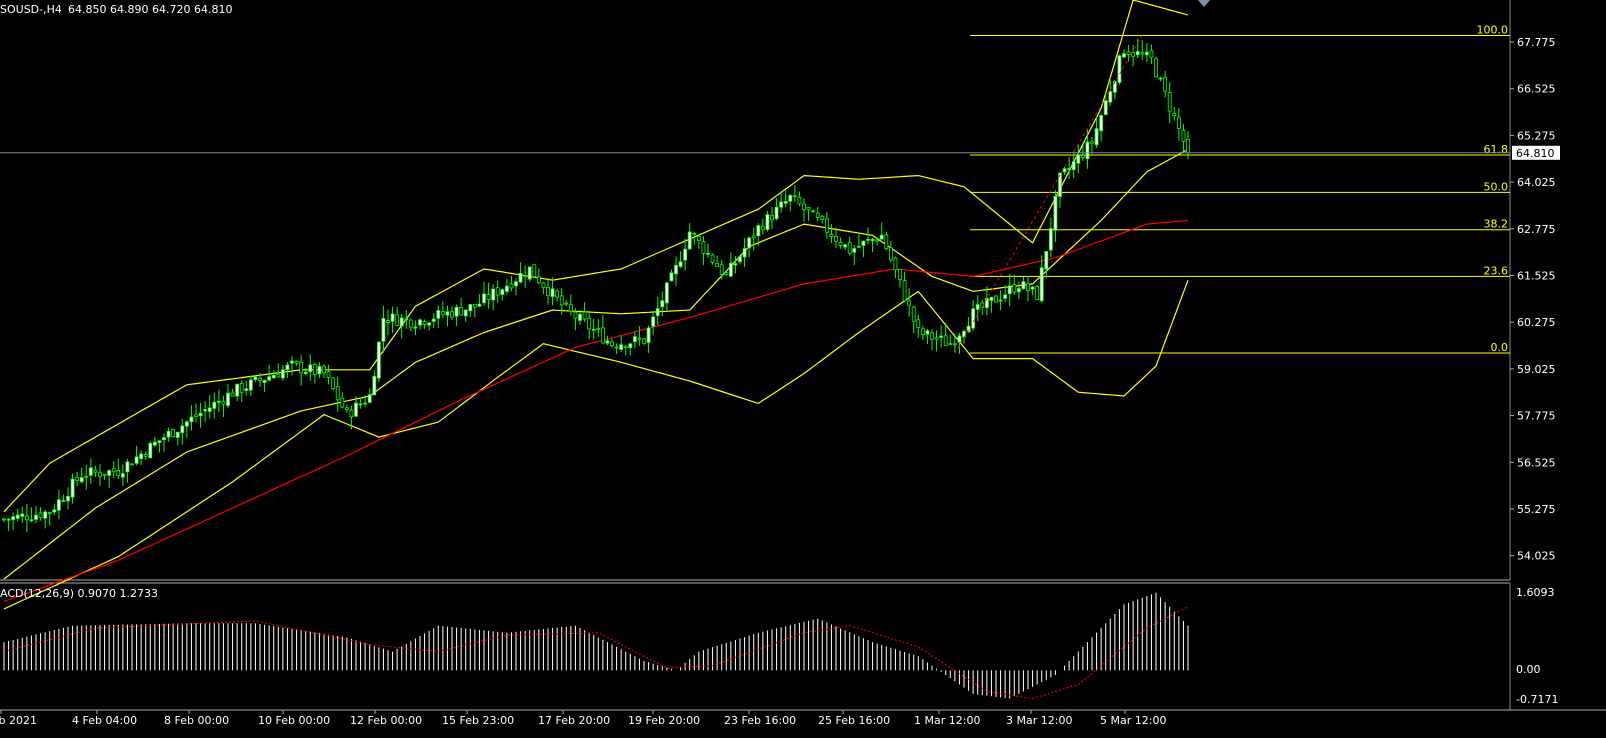 The width and height of the screenshot is (1606, 738). I want to click on time-tick-label: 4 Feb 04:00, so click(104, 720).